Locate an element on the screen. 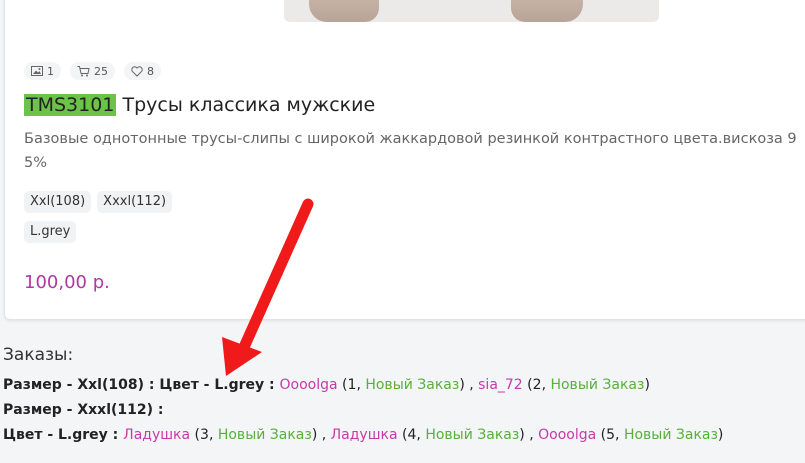 This screenshot has width=805, height=463. red-arrow-annotation is located at coordinates (268, 287).